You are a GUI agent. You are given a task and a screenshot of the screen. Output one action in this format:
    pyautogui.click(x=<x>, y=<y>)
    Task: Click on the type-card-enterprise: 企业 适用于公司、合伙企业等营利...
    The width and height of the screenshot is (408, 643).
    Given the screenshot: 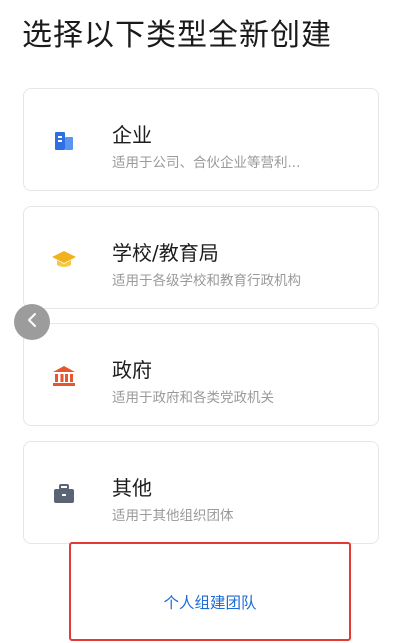 What is the action you would take?
    pyautogui.click(x=201, y=139)
    